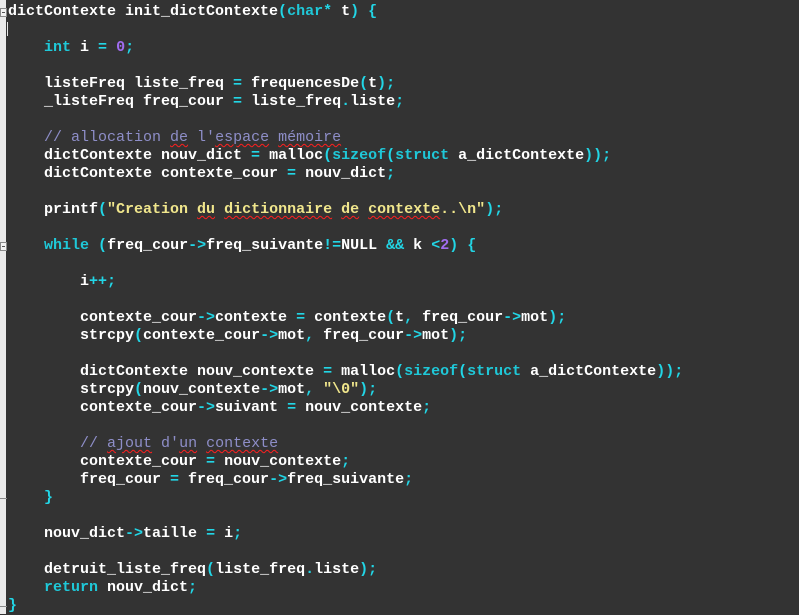 The height and width of the screenshot is (615, 799). I want to click on identifier: taille, so click(175, 533).